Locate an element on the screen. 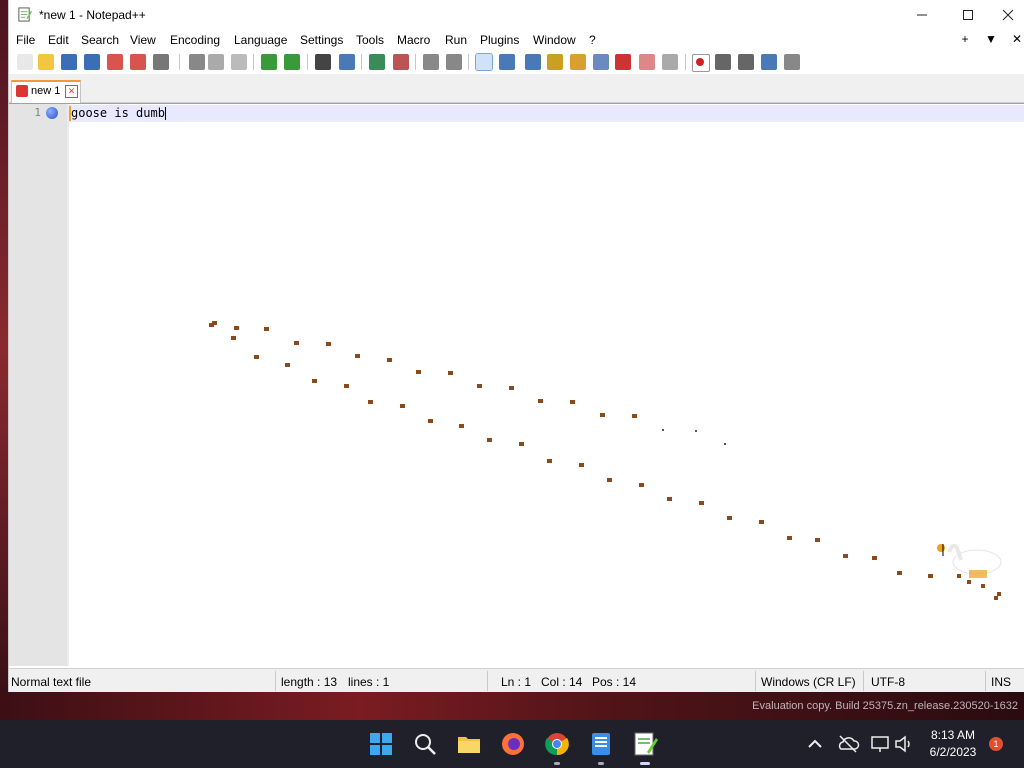  save-all-icon is located at coordinates (92, 62).